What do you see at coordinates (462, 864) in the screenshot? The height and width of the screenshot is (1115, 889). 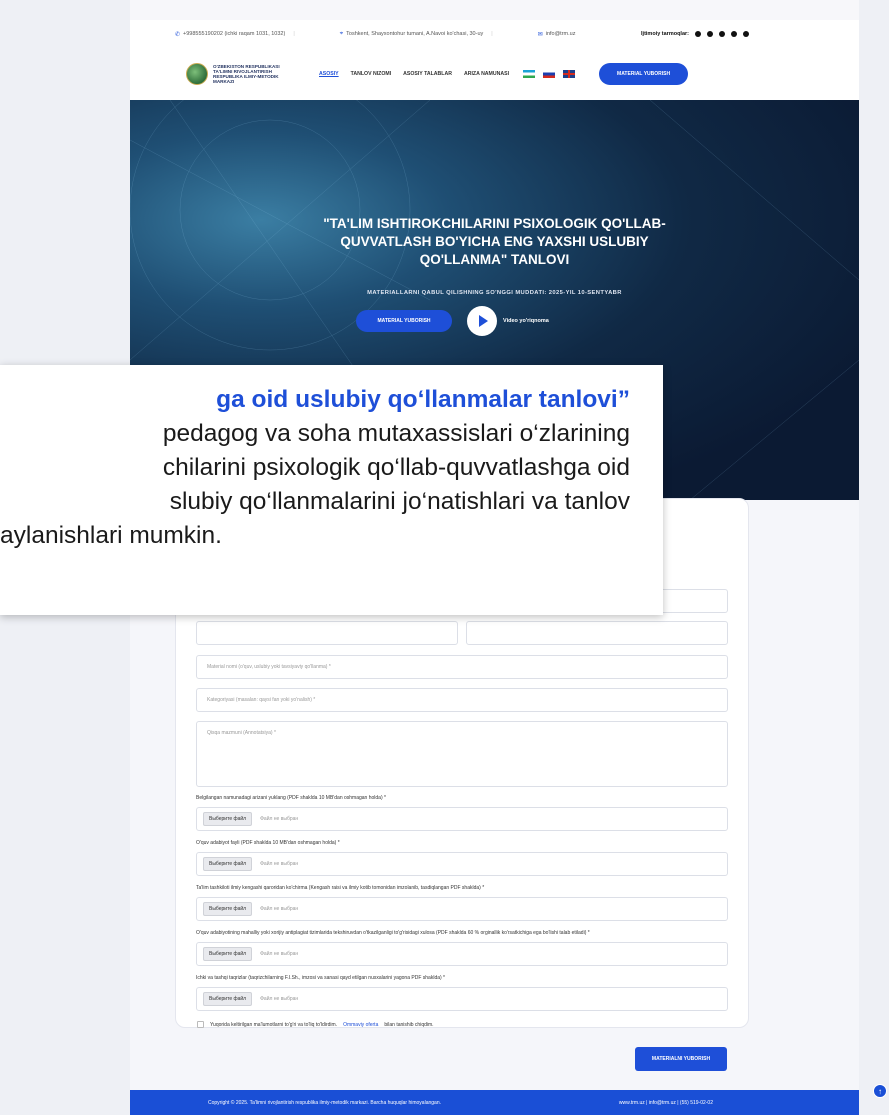 I see `file-input-literature: Выберите файл Файл не выбран` at bounding box center [462, 864].